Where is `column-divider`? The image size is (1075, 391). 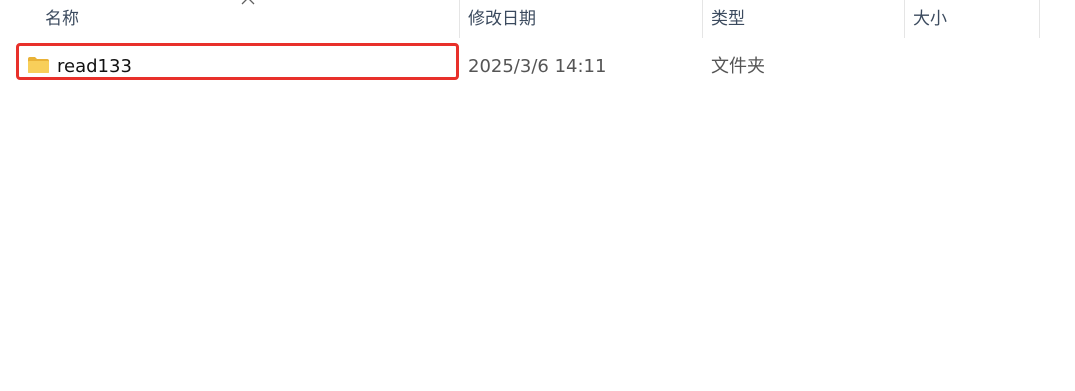 column-divider is located at coordinates (1039, 19).